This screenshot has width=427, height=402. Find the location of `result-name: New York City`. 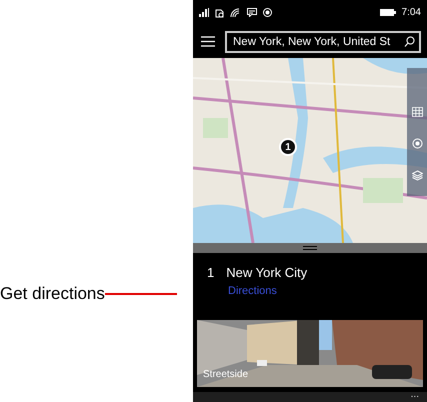

result-name: New York City is located at coordinates (267, 272).